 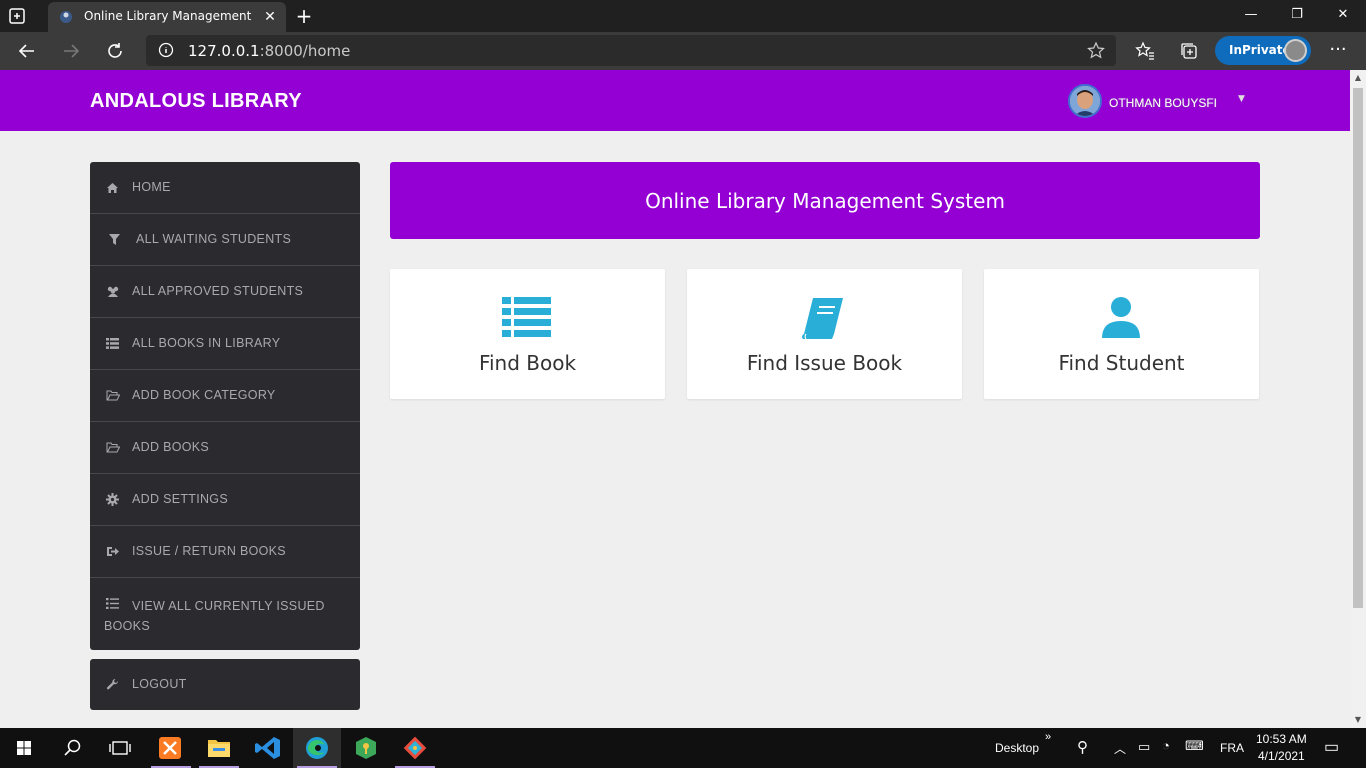 I want to click on url-text: 127.0.0.1:8000/home, so click(x=269, y=51).